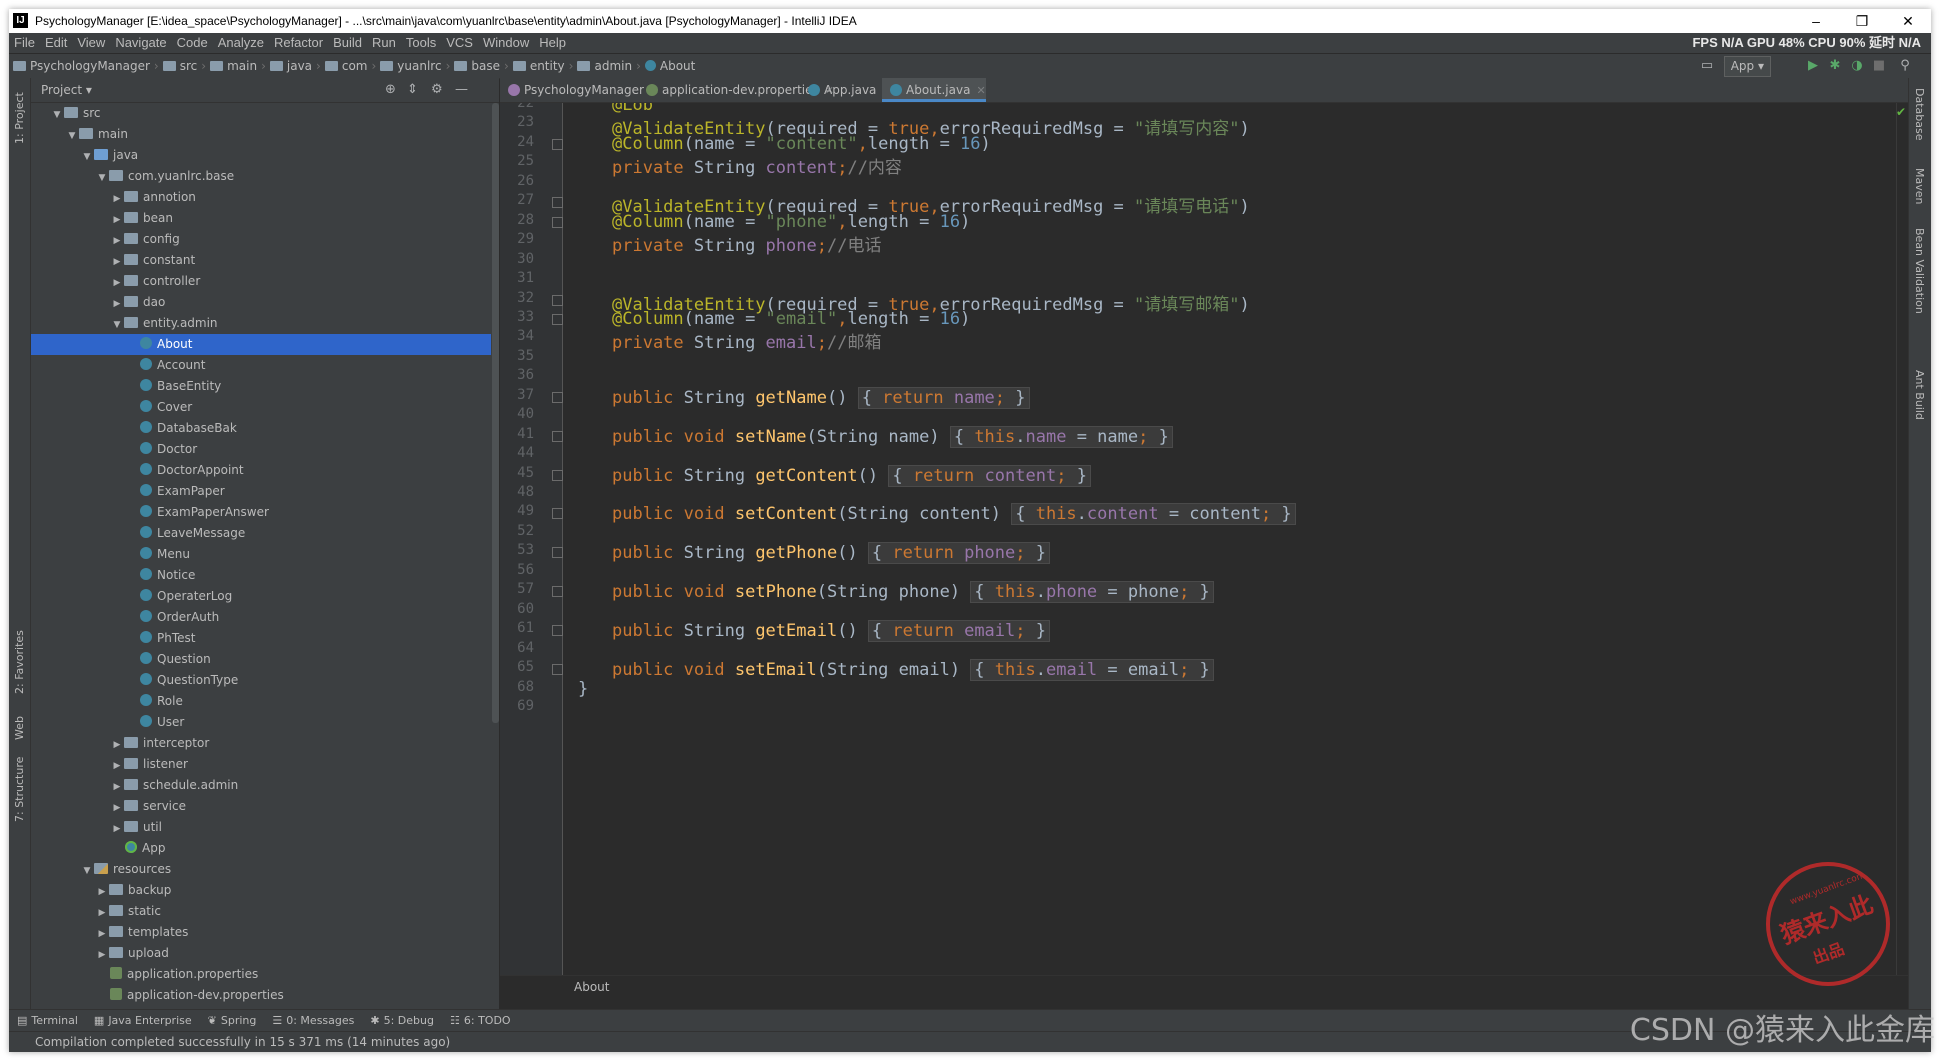 The image size is (1941, 1061). I want to click on tab-psychologymanager: PsychologyManager✕, so click(579, 90).